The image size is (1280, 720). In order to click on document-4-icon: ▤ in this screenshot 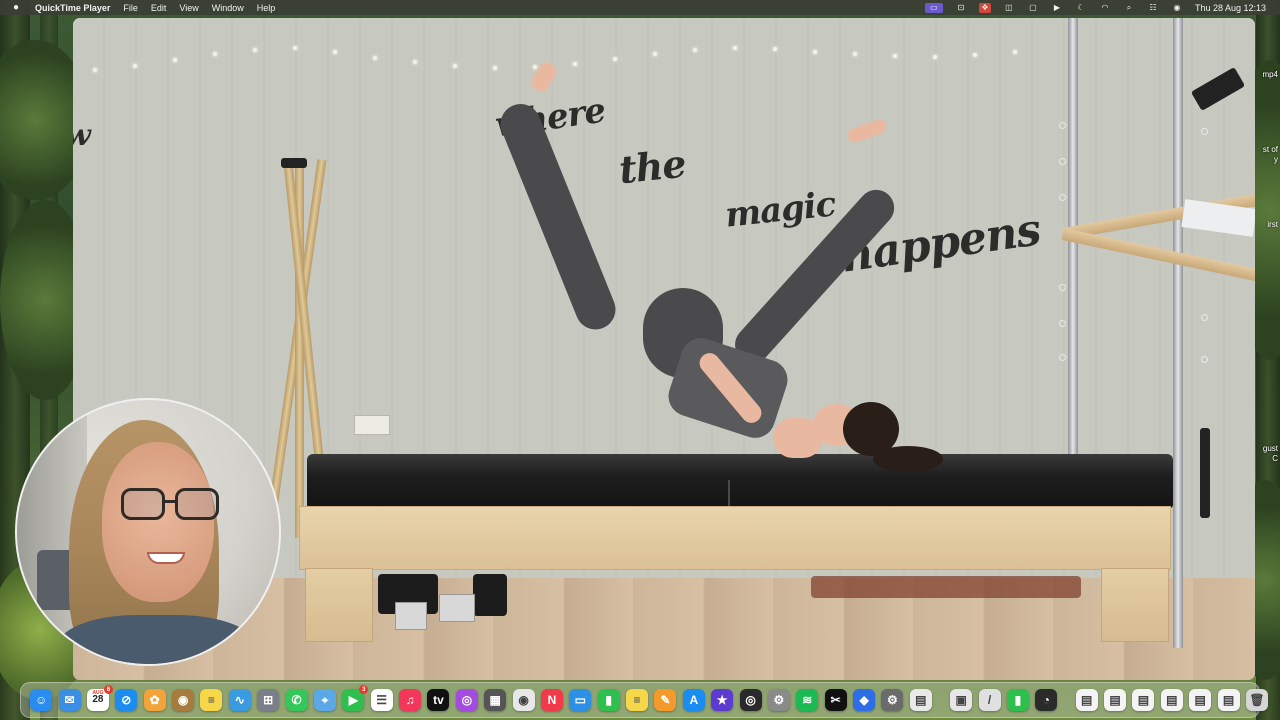, I will do `click(1171, 700)`.